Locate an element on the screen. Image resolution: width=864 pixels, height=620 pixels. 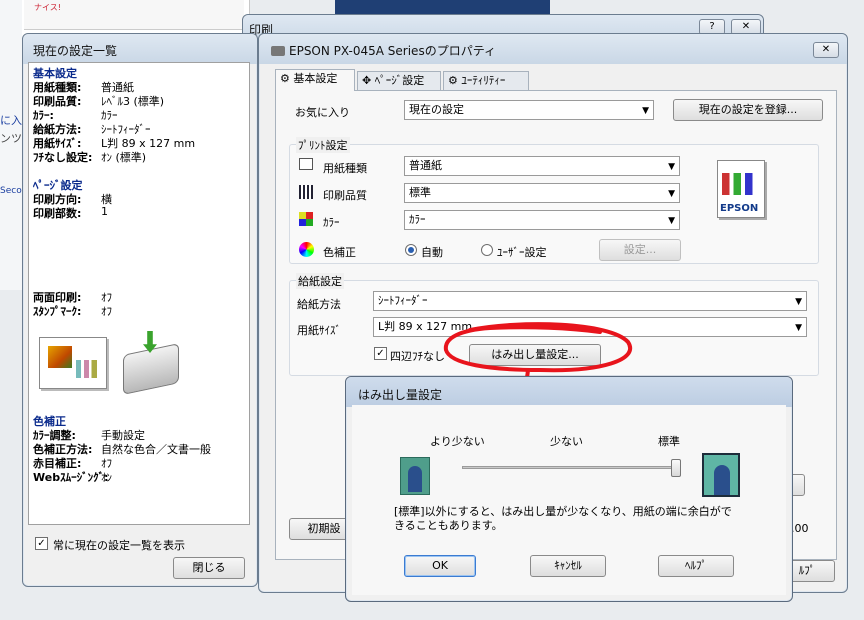
feed-method-label: 給紙方法 is located at coordinates (319, 304).